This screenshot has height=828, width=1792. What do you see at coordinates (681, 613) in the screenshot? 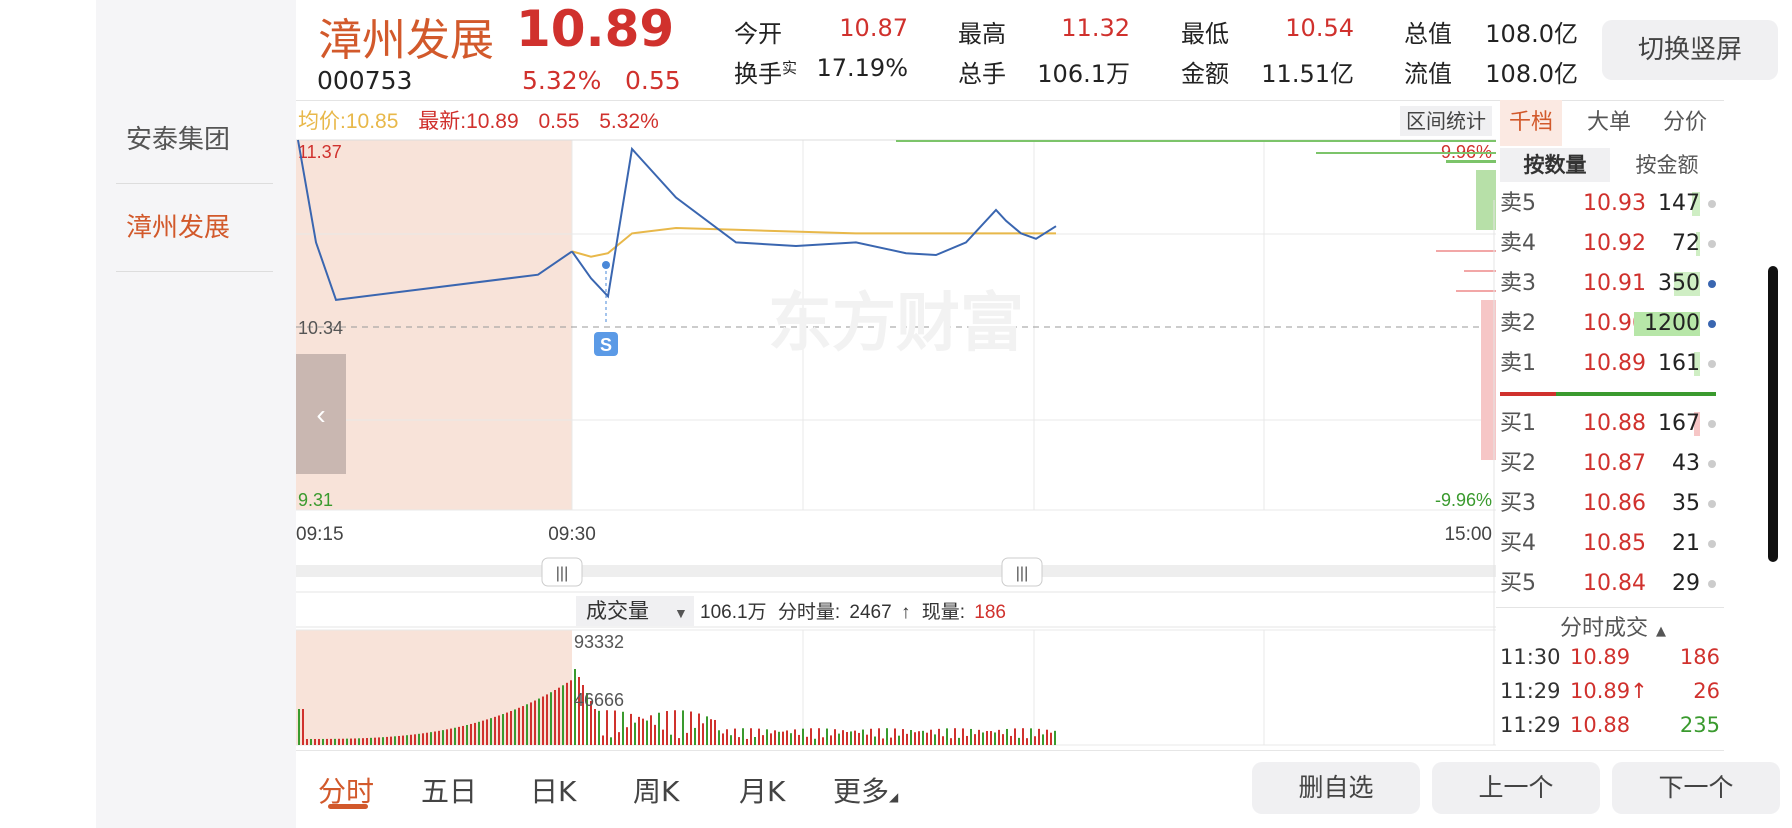
I see `dropdown-icon: ▼` at bounding box center [681, 613].